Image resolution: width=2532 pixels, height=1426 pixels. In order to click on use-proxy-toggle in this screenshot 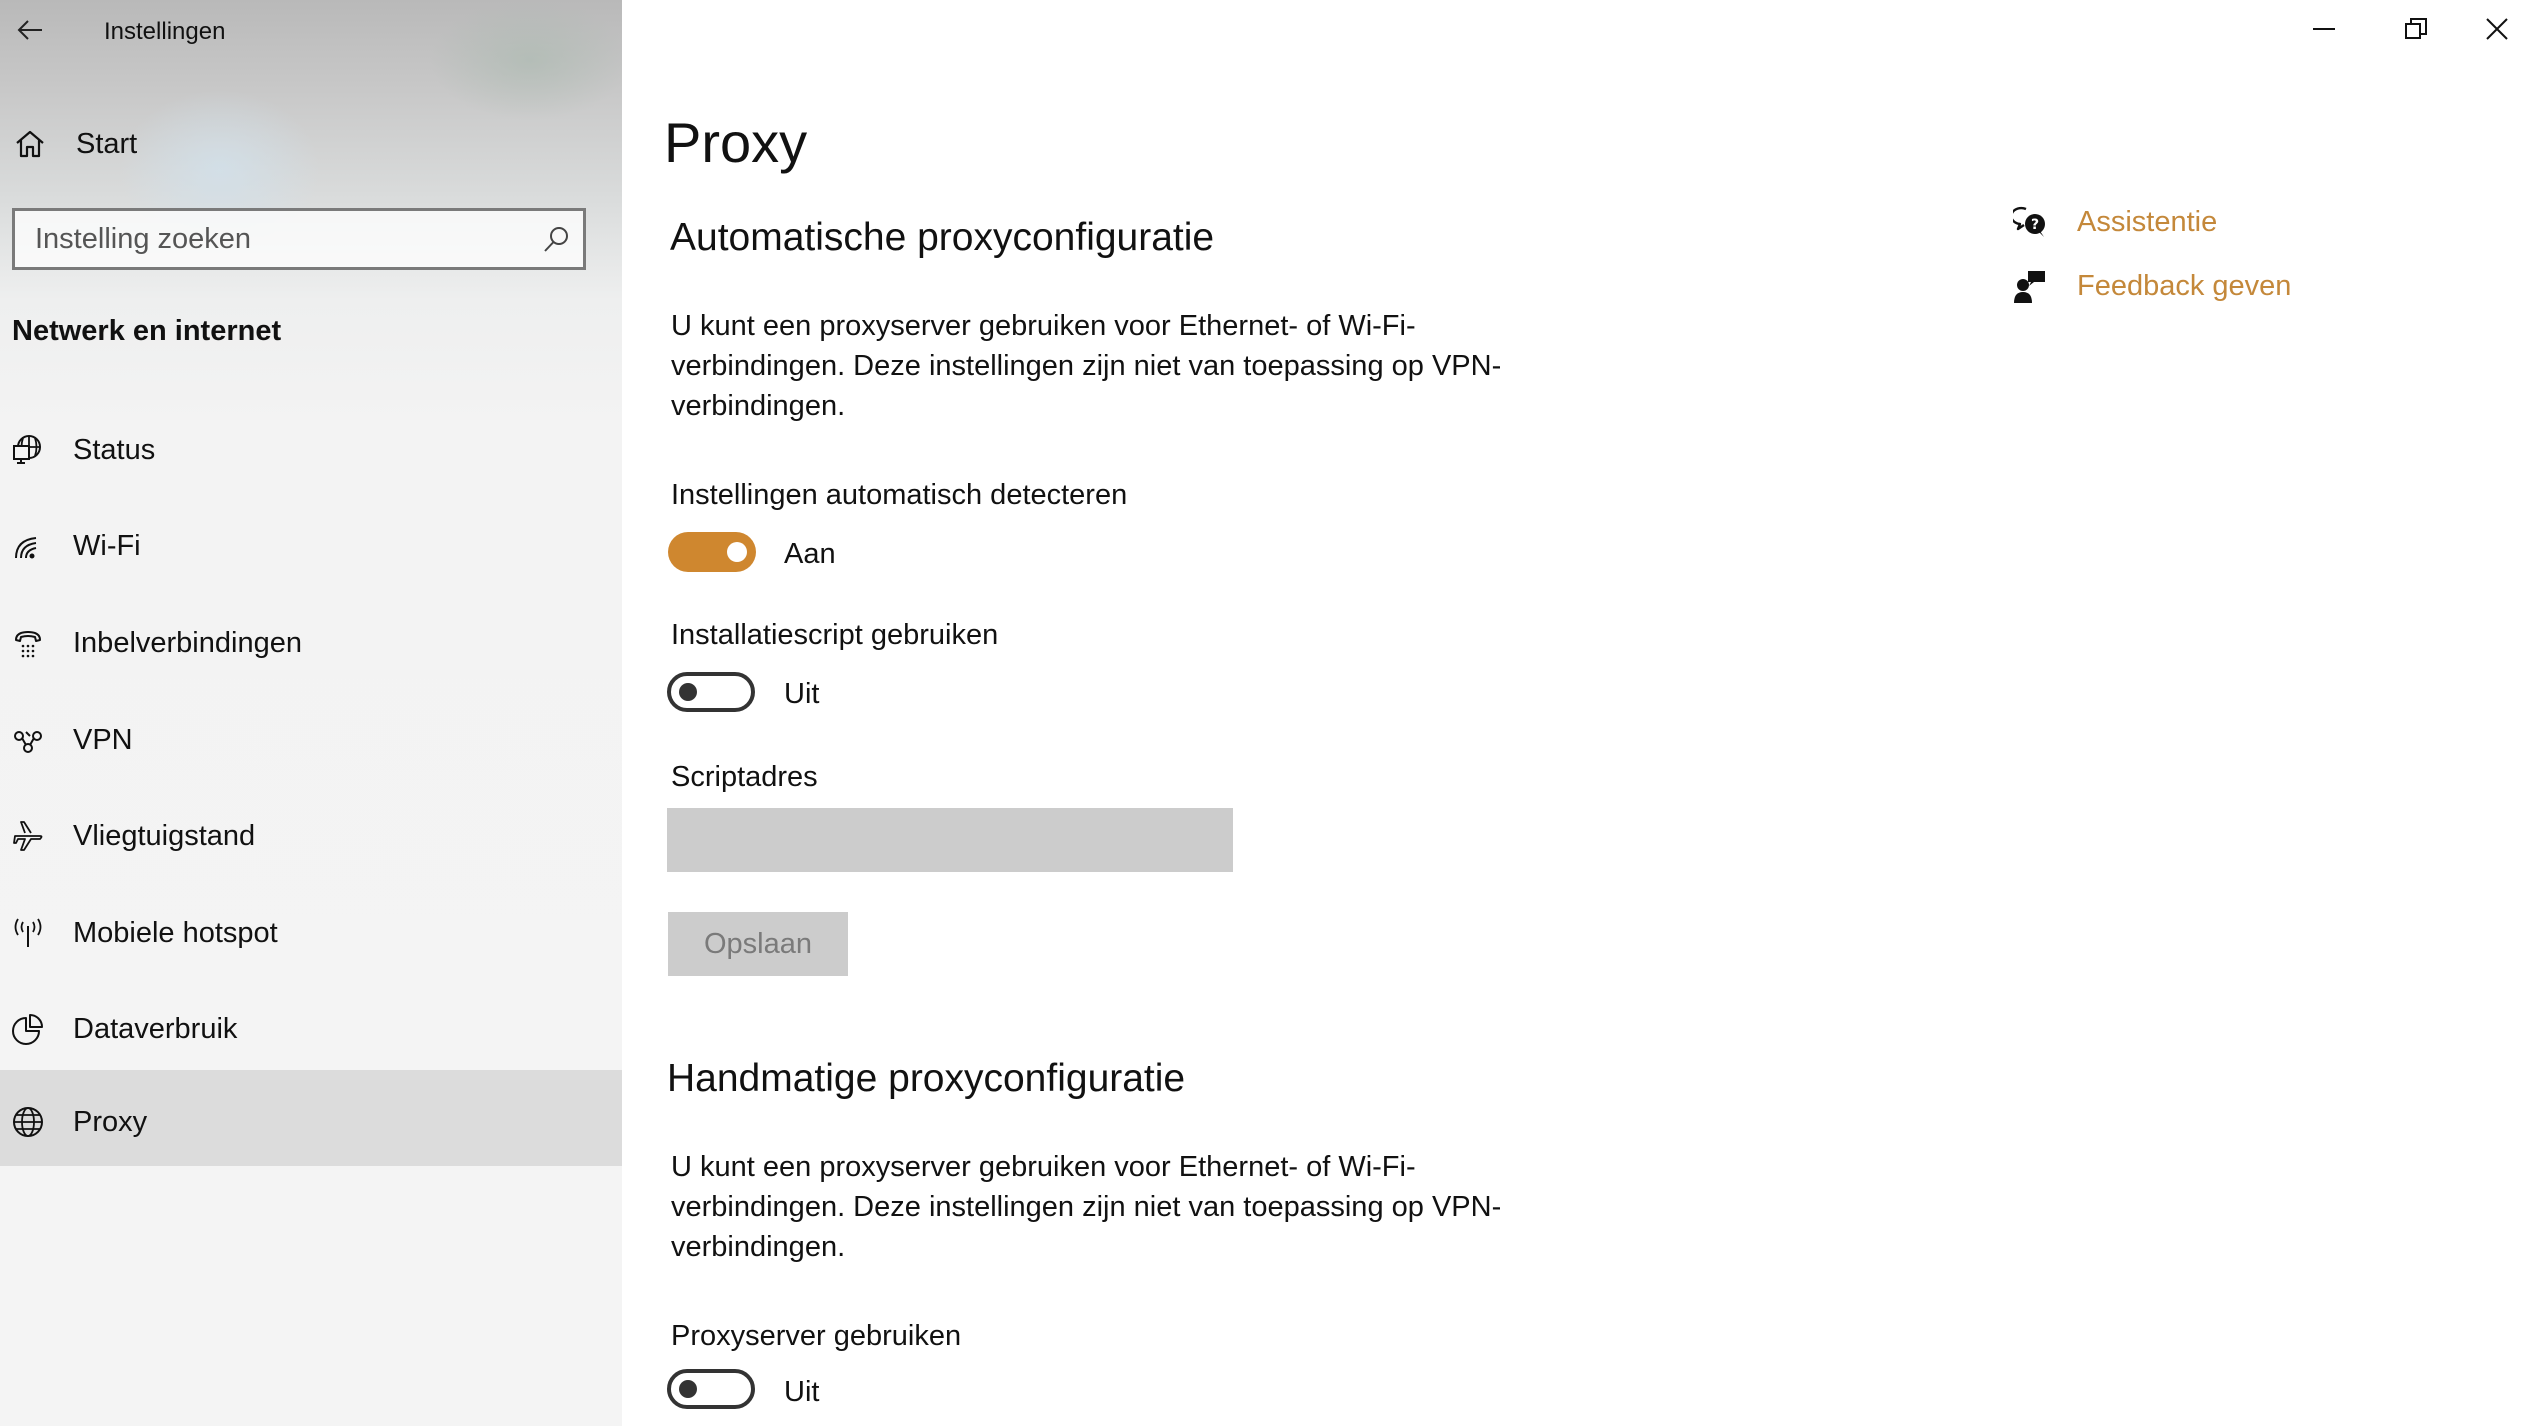, I will do `click(711, 1389)`.